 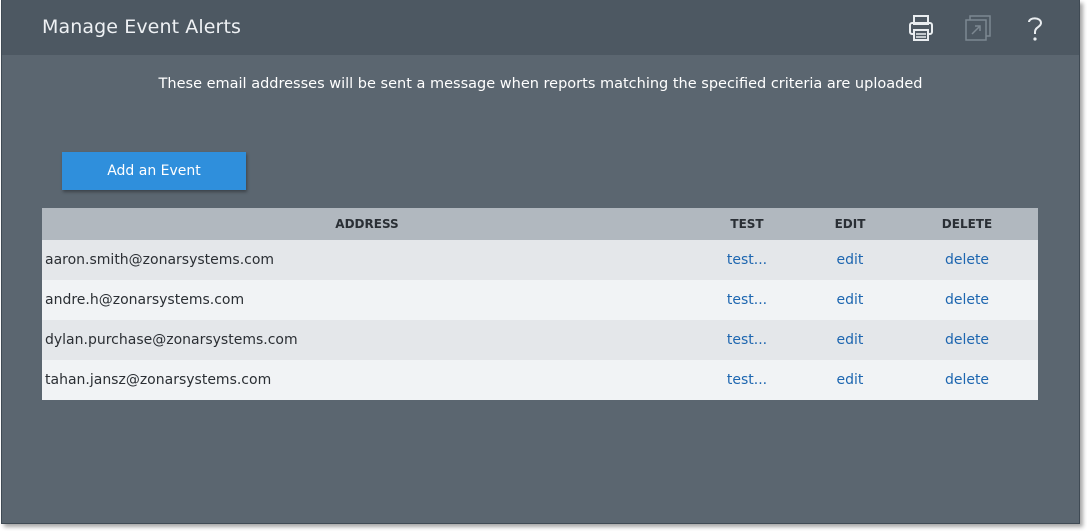 I want to click on column-header-test: TEST, so click(x=747, y=224).